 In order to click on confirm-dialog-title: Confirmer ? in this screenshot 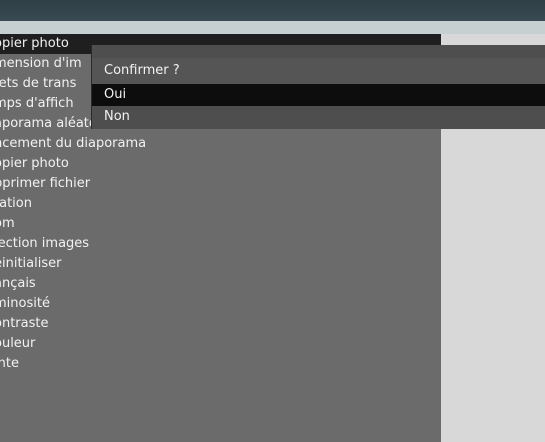, I will do `click(318, 71)`.